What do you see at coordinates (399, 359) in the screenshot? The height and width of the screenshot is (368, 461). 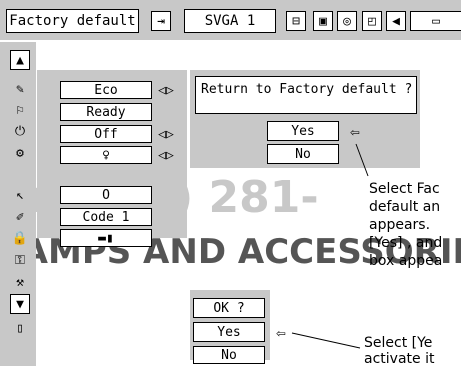 I see `caption-line-7: activate it` at bounding box center [399, 359].